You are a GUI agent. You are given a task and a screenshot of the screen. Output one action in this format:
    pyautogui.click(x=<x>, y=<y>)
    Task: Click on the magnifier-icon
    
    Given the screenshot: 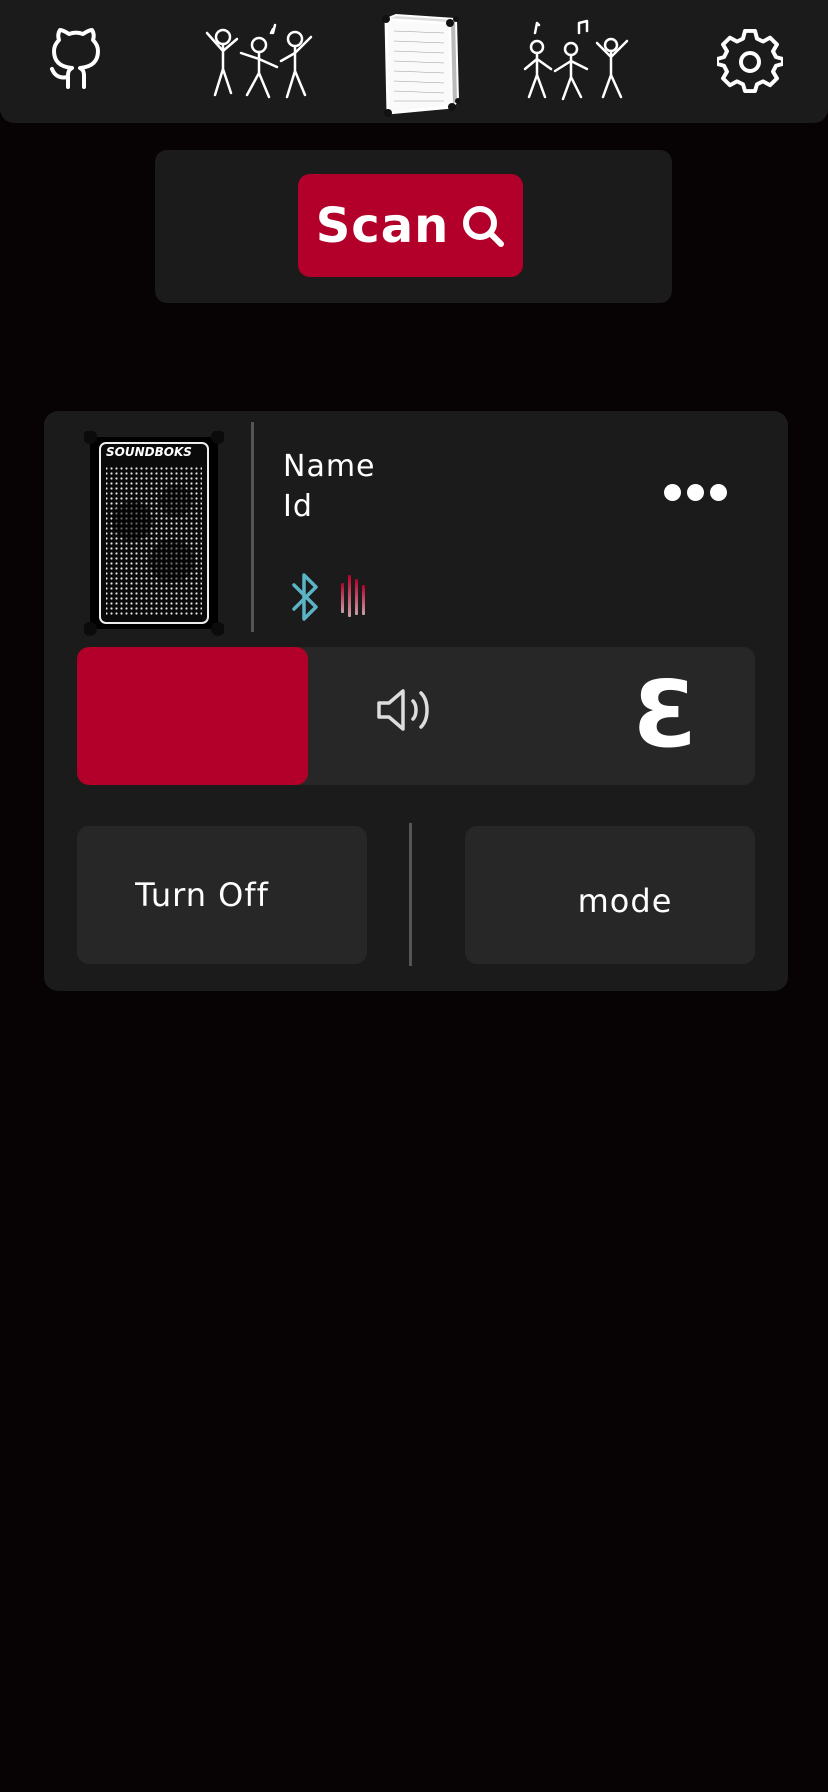 What is the action you would take?
    pyautogui.click(x=483, y=226)
    